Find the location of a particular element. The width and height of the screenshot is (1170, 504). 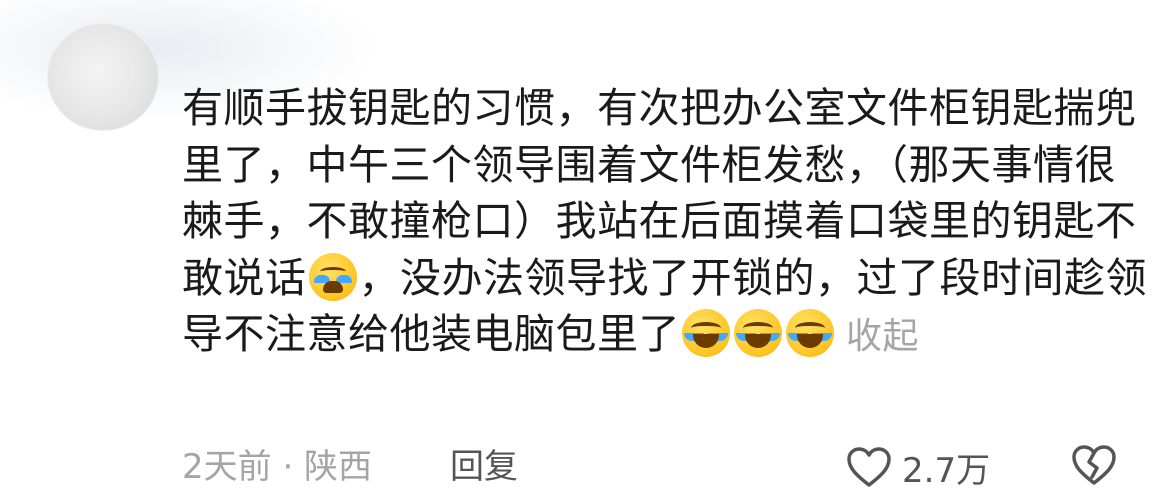

like-count: 2.7万 is located at coordinates (946, 470).